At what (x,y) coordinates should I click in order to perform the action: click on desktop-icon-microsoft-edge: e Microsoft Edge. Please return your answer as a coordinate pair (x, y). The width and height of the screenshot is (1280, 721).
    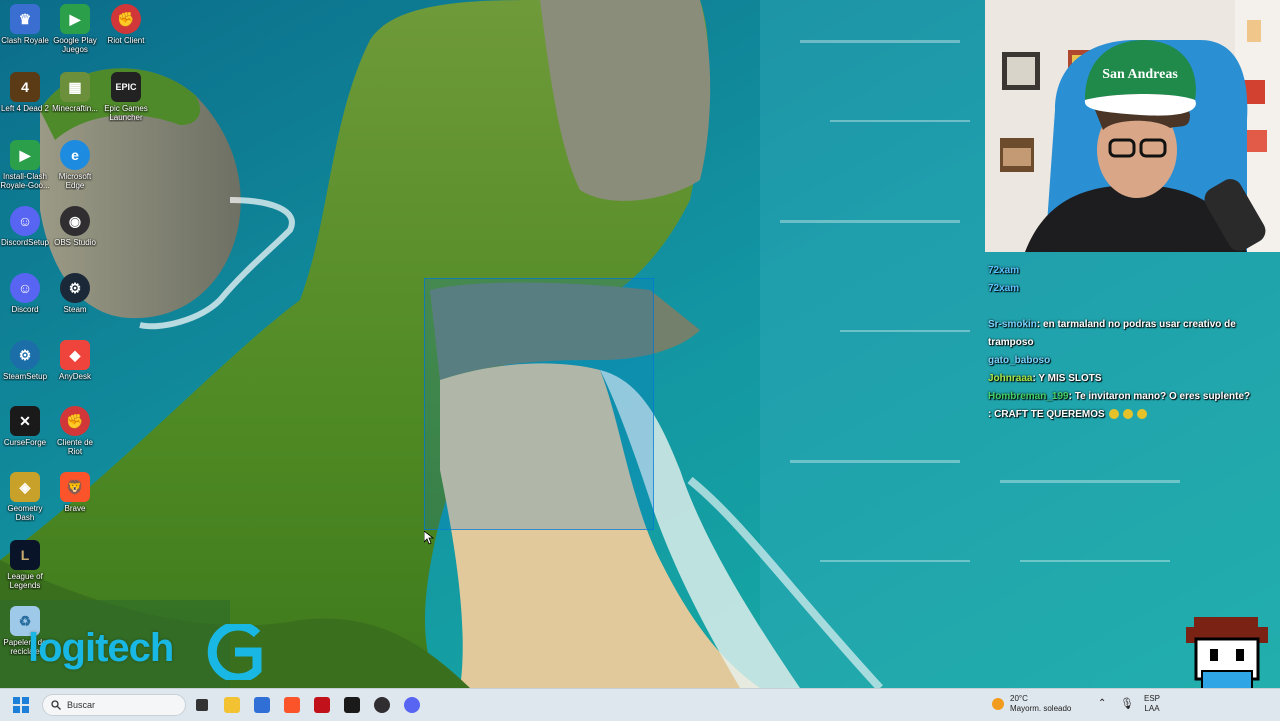
    Looking at the image, I should click on (75, 165).